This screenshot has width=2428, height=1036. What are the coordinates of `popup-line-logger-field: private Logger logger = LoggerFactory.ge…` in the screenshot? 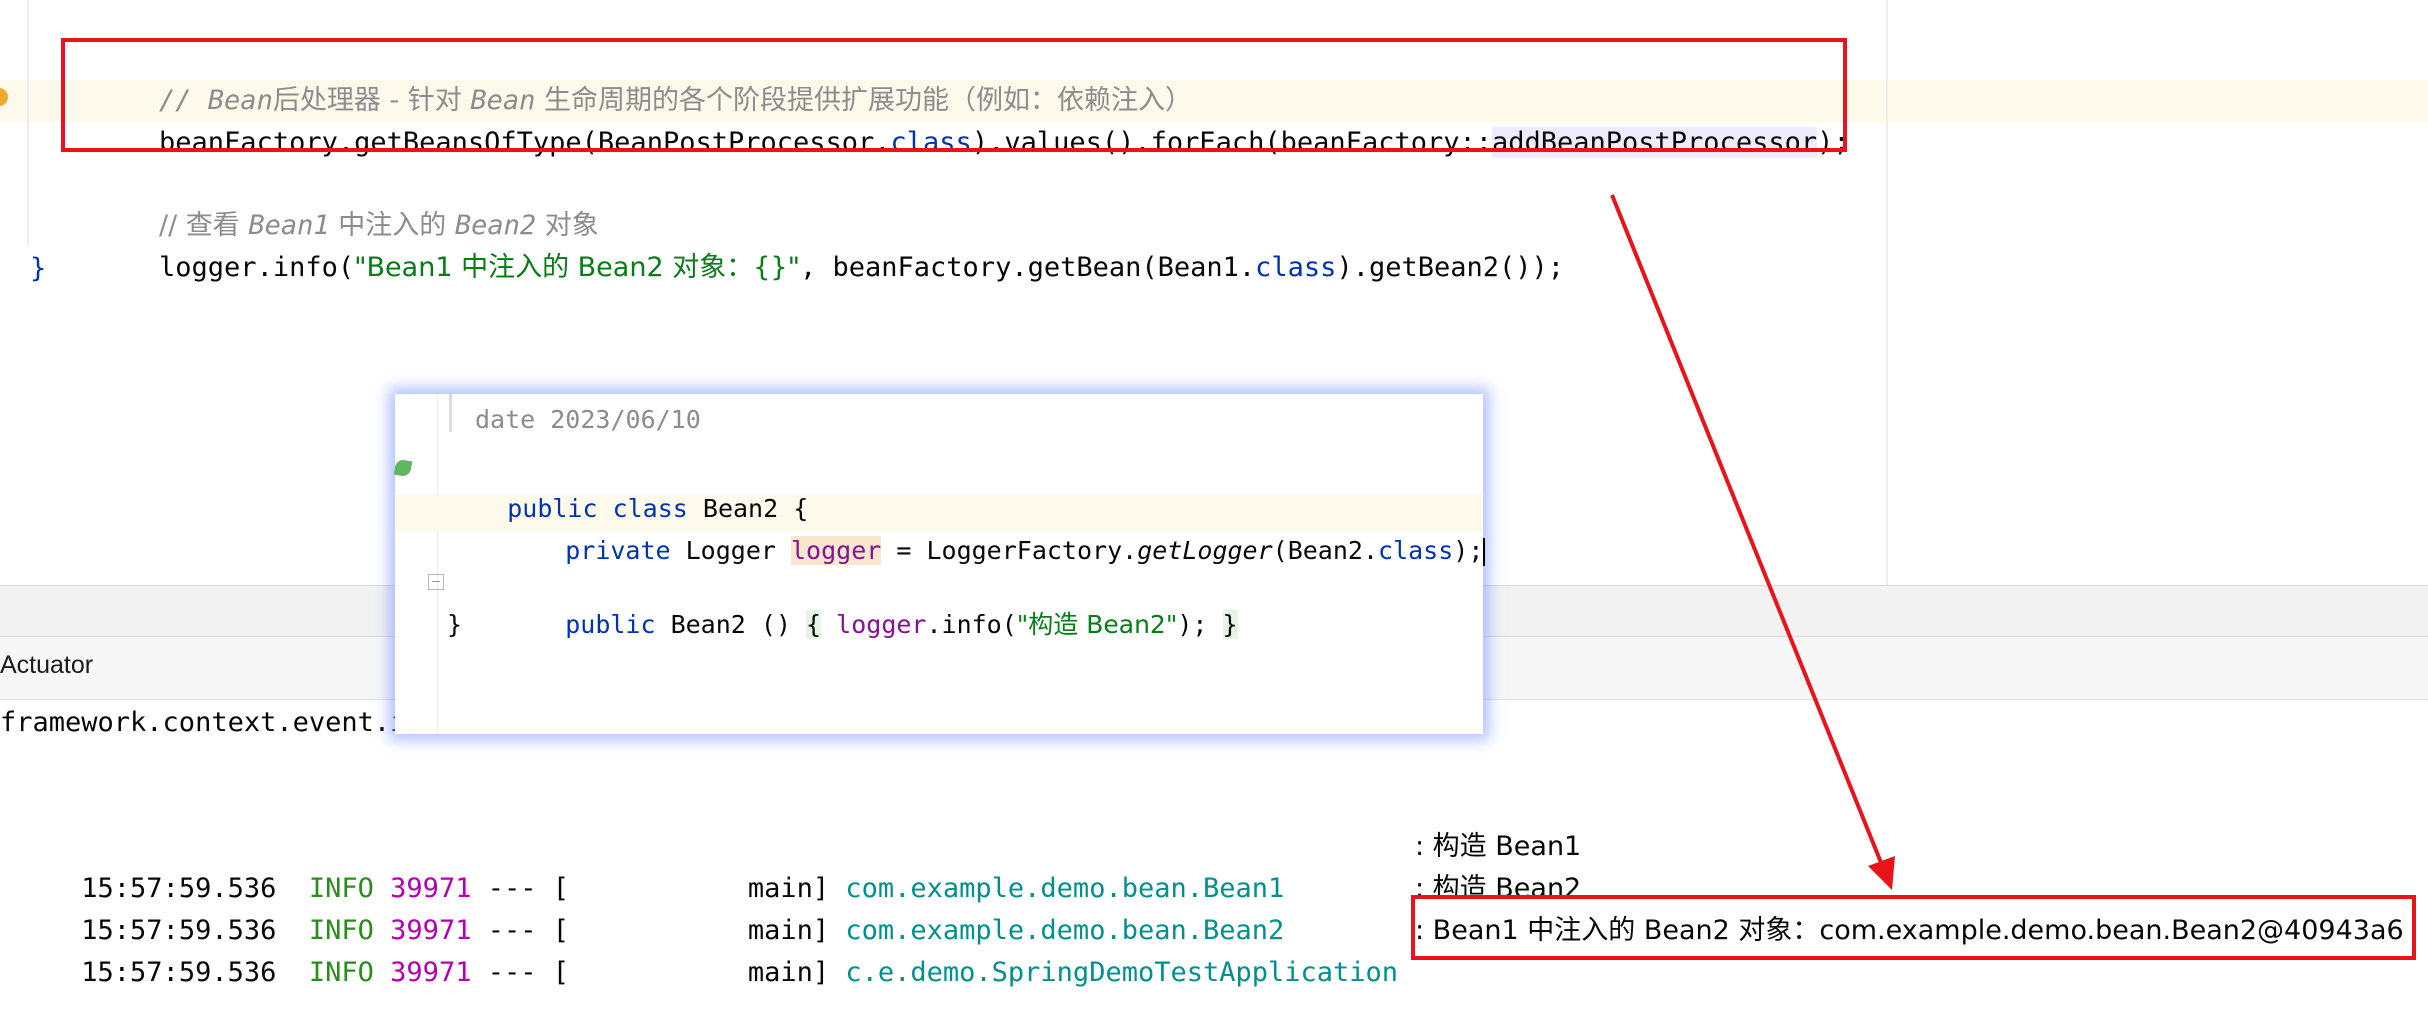 It's located at (1025, 551).